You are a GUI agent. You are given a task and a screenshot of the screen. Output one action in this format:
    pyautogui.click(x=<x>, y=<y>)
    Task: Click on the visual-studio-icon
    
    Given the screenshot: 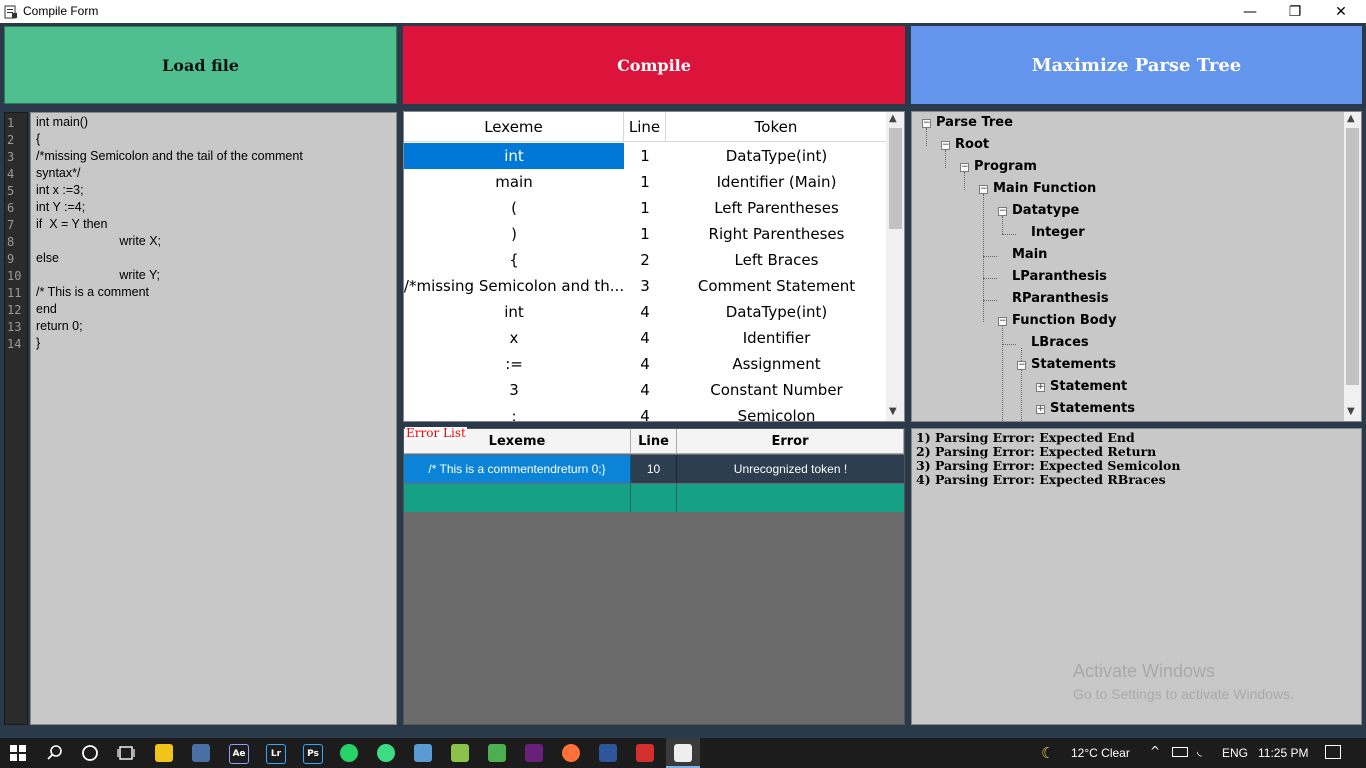 What is the action you would take?
    pyautogui.click(x=534, y=753)
    